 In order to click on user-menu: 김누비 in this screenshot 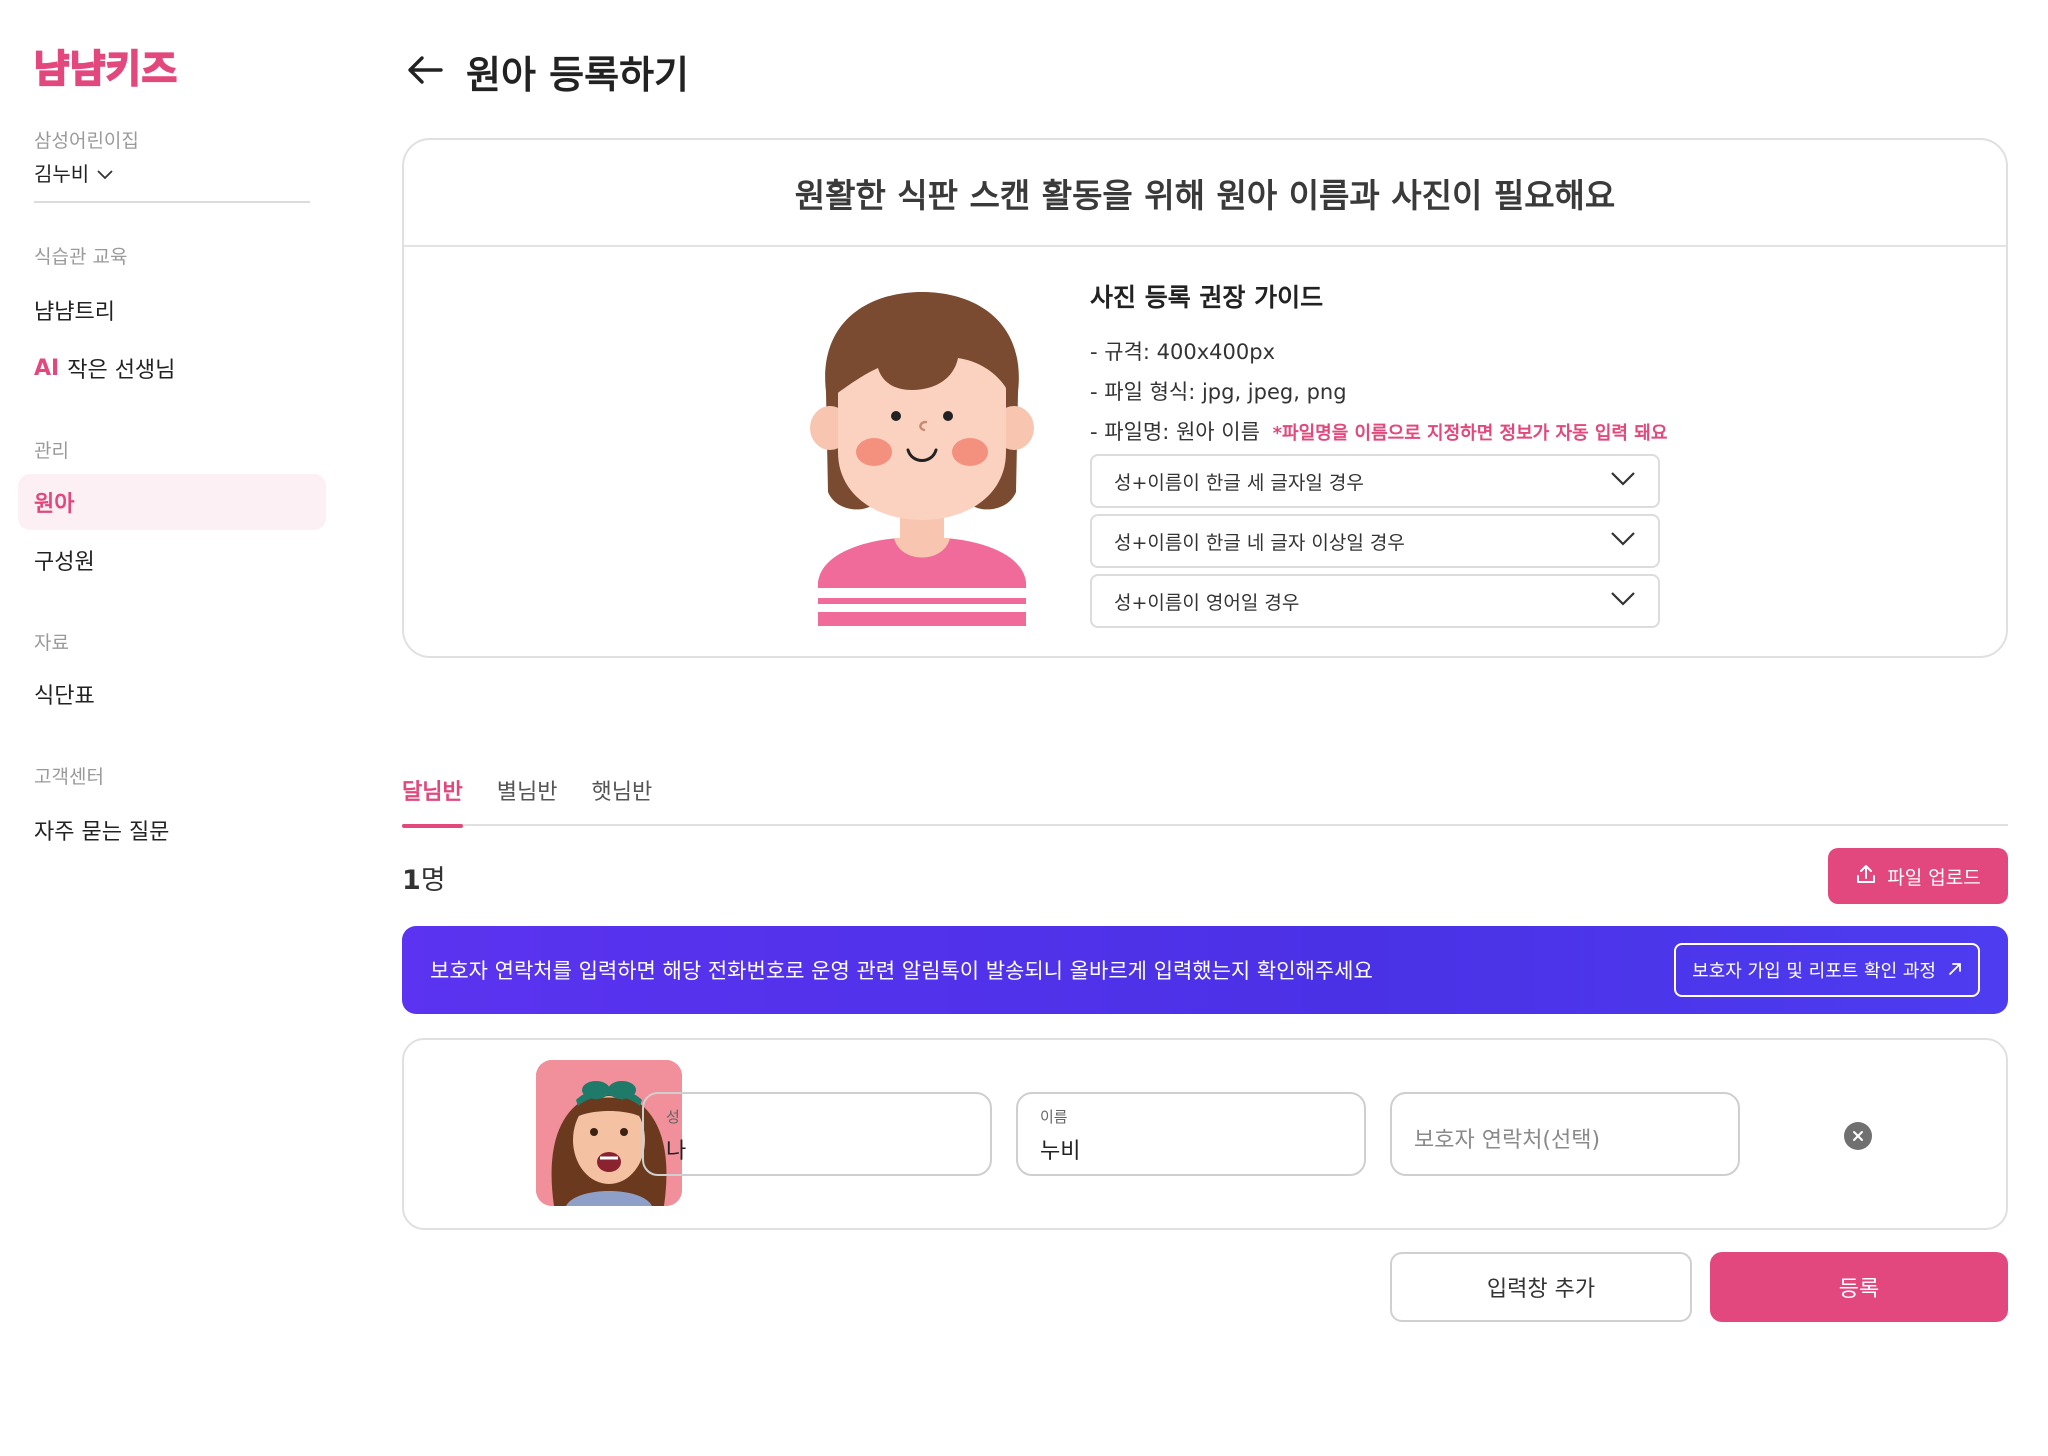, I will do `click(73, 172)`.